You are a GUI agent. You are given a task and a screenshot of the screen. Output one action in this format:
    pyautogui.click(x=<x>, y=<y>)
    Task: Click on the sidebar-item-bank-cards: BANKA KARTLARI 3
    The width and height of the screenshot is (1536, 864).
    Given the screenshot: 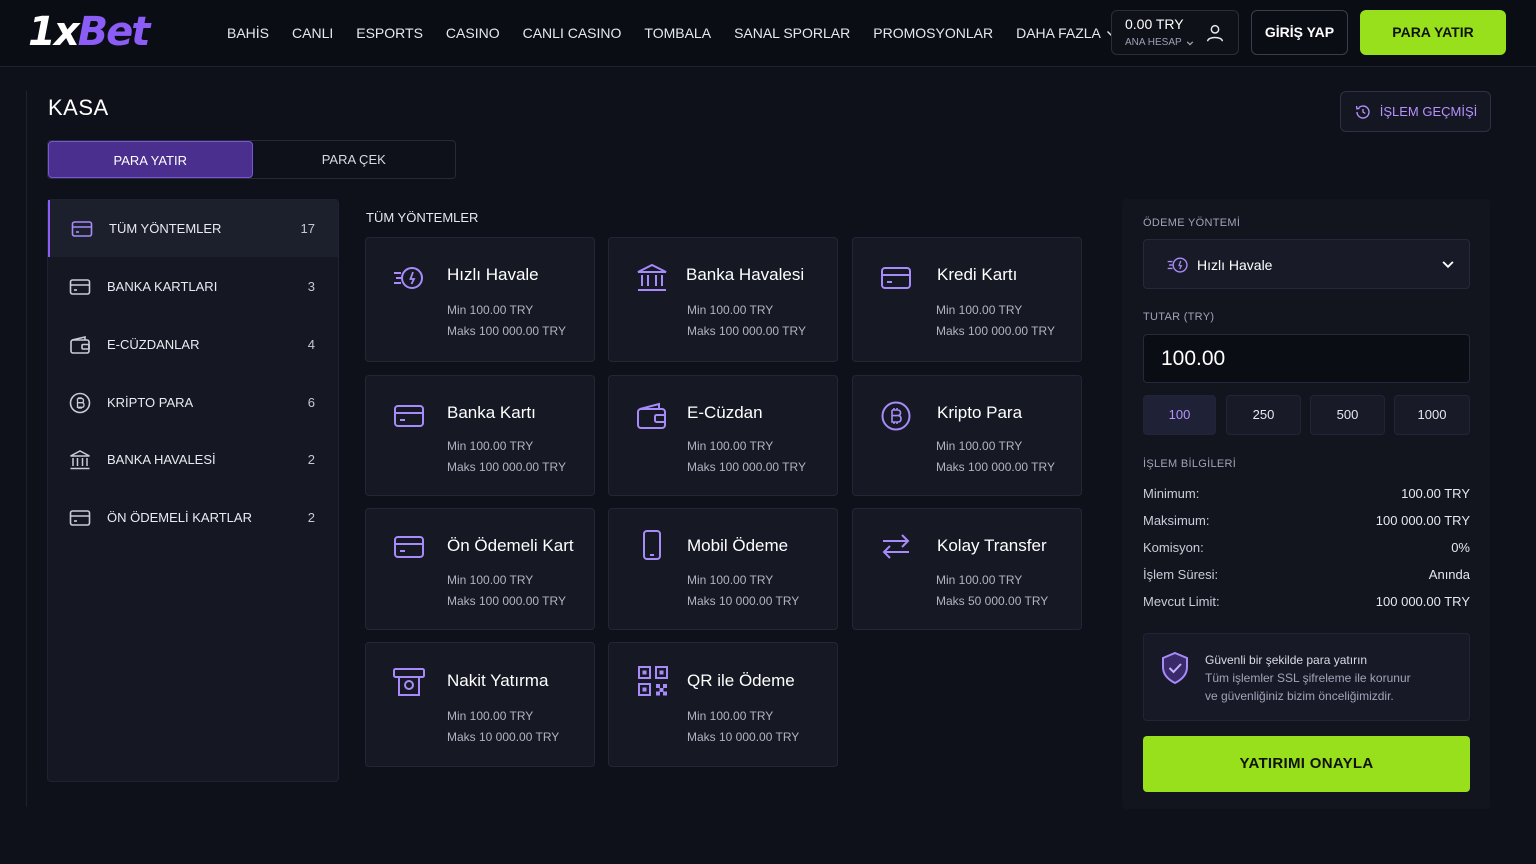 What is the action you would take?
    pyautogui.click(x=193, y=286)
    